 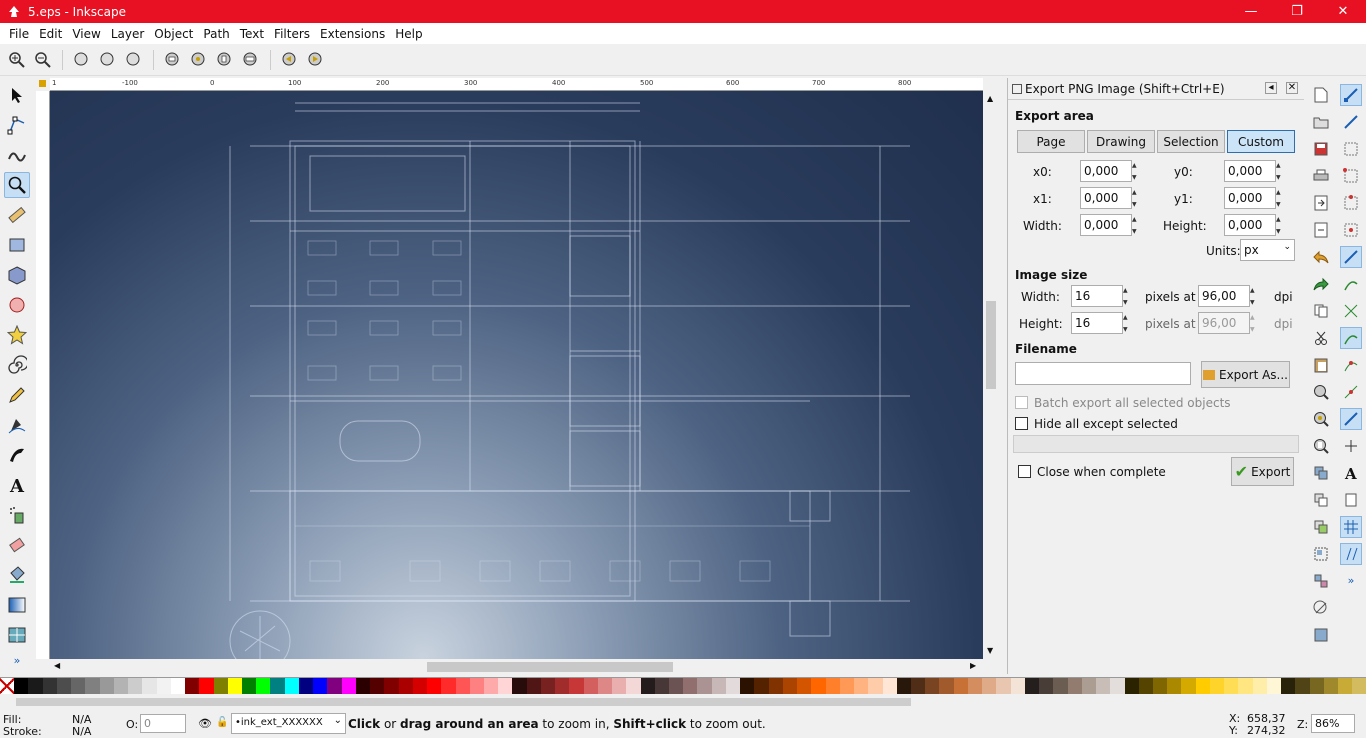 What do you see at coordinates (1351, 338) in the screenshot?
I see `snap-cusp-nodes-icon` at bounding box center [1351, 338].